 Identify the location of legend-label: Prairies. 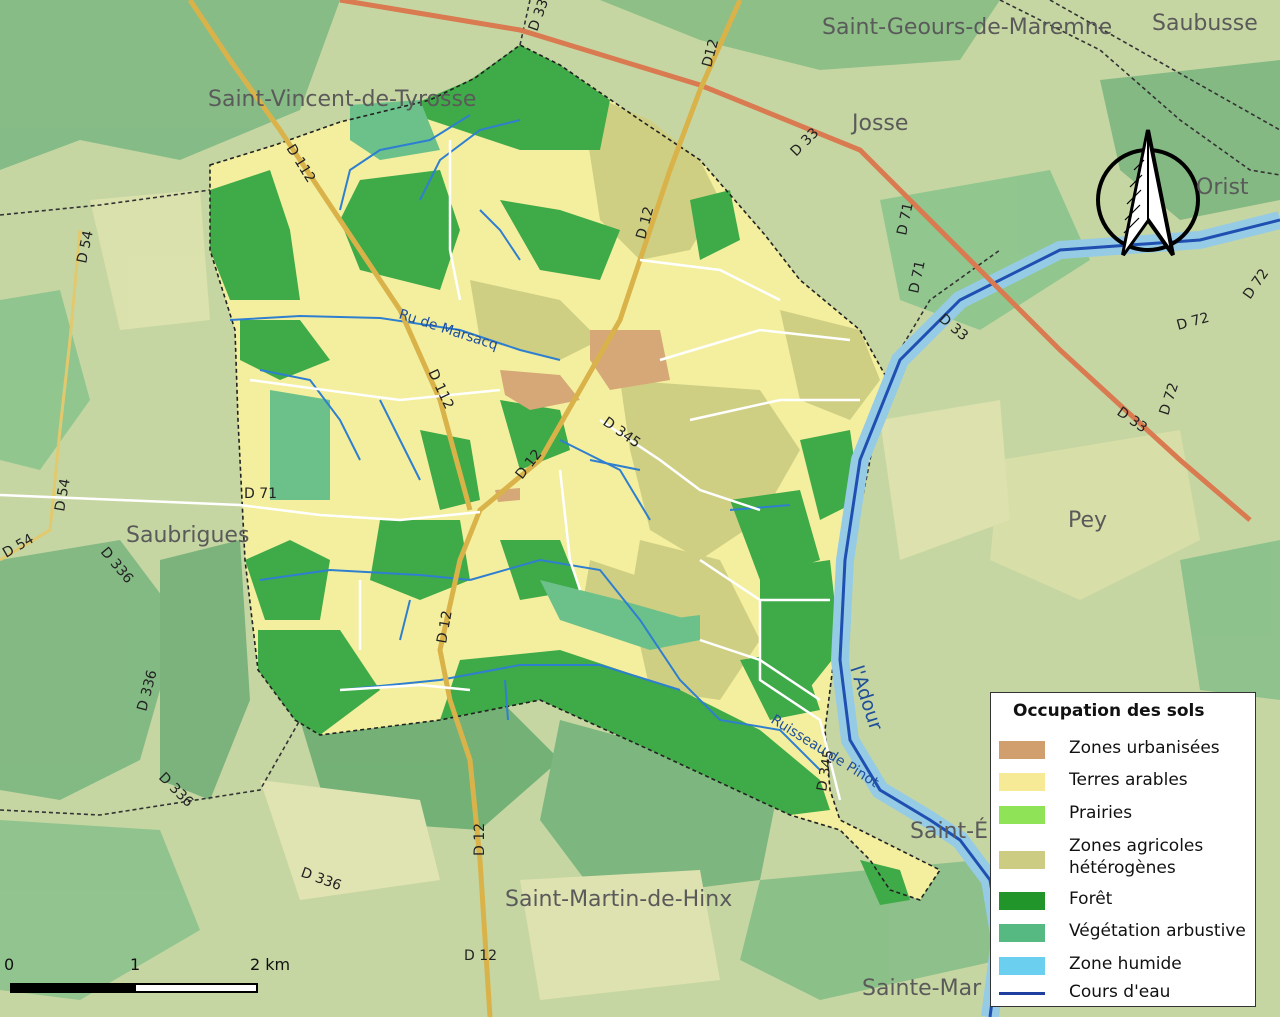
(1101, 813).